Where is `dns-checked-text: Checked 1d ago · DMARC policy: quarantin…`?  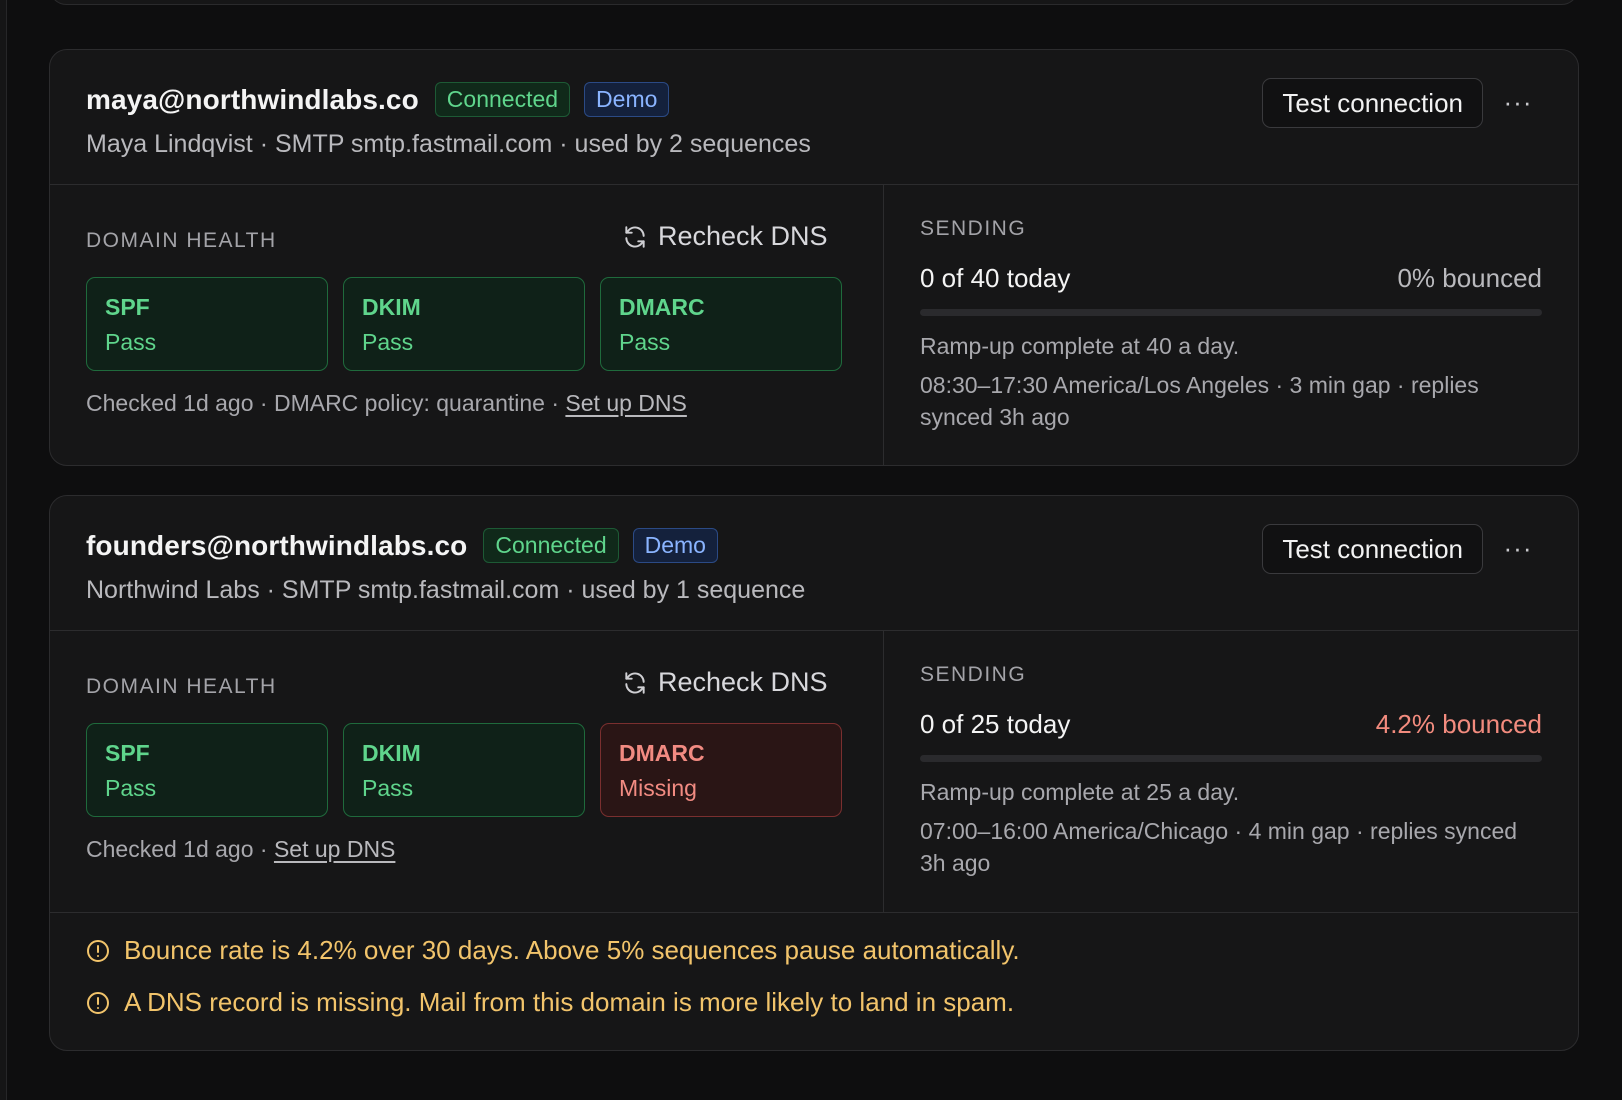
dns-checked-text: Checked 1d ago · DMARC policy: quarantin… is located at coordinates (326, 403).